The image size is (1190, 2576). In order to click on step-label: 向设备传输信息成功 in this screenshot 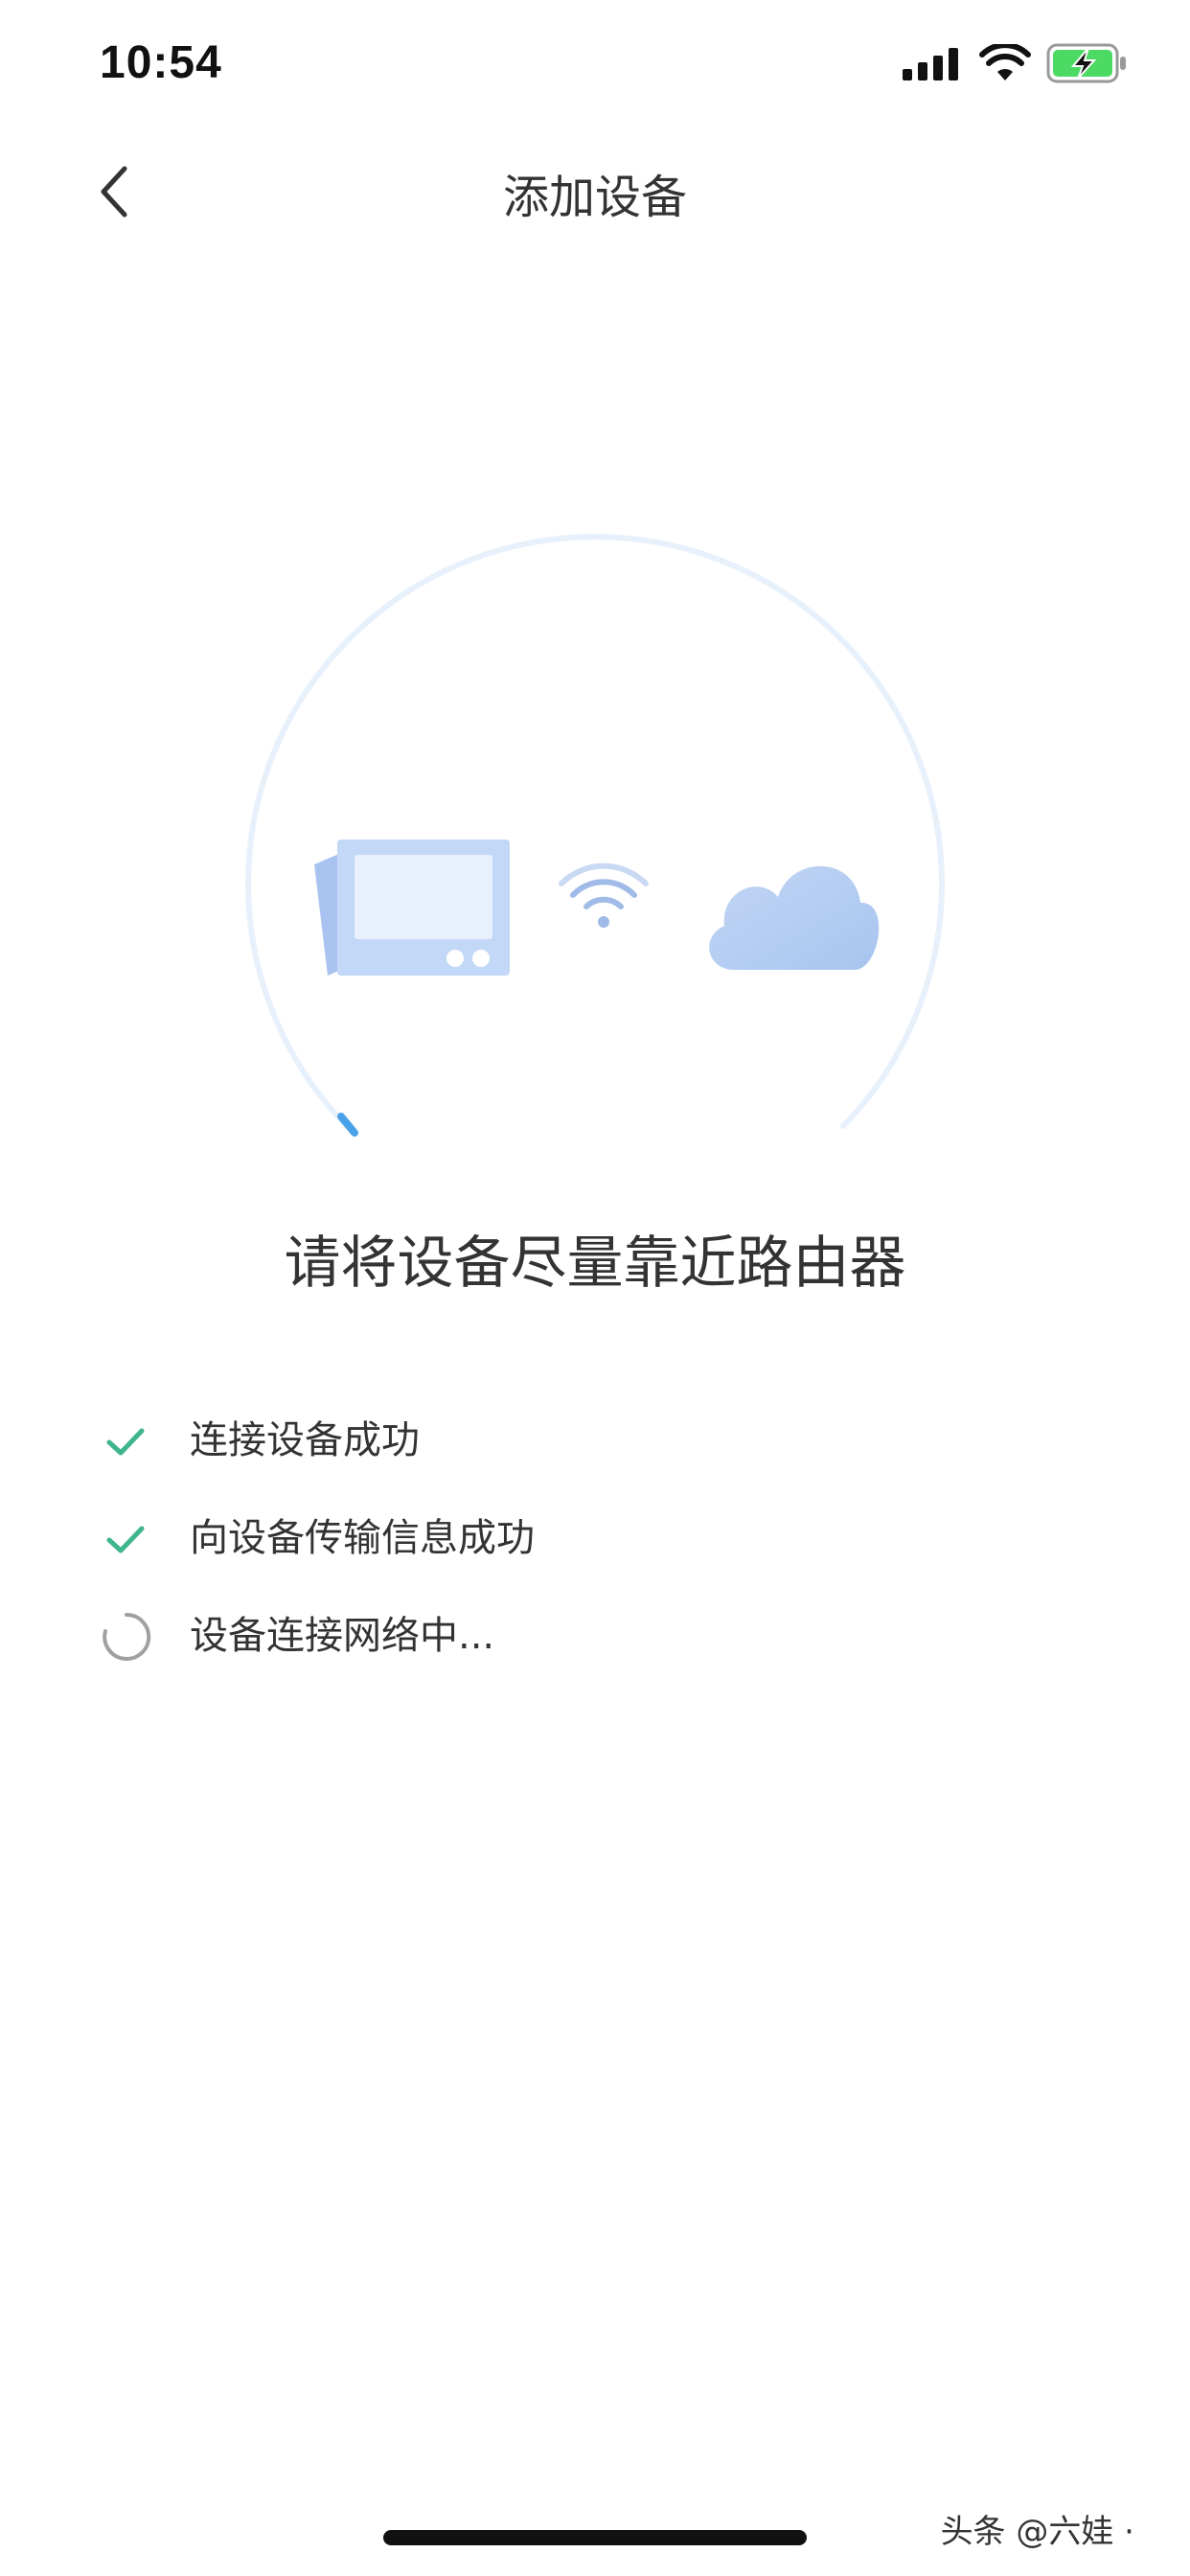, I will do `click(363, 1538)`.